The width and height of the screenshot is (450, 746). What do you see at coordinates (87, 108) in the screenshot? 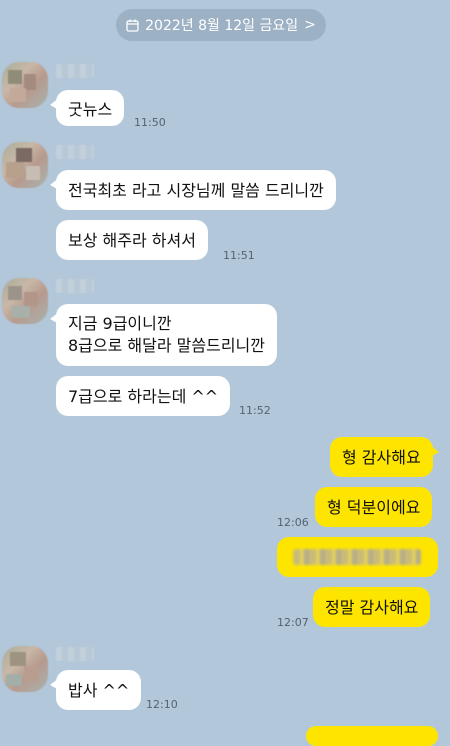
I see `message-bubble: 굿뉴스` at bounding box center [87, 108].